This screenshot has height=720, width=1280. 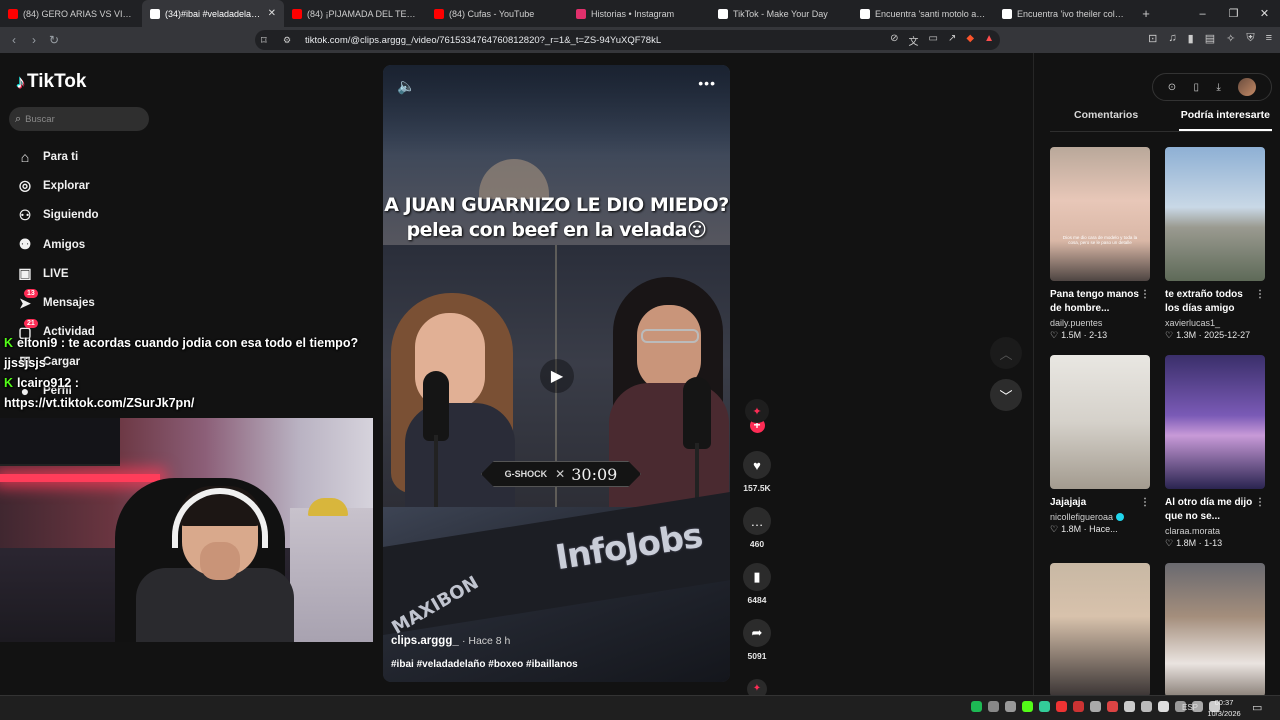 I want to click on spotify-icon, so click(x=976, y=706).